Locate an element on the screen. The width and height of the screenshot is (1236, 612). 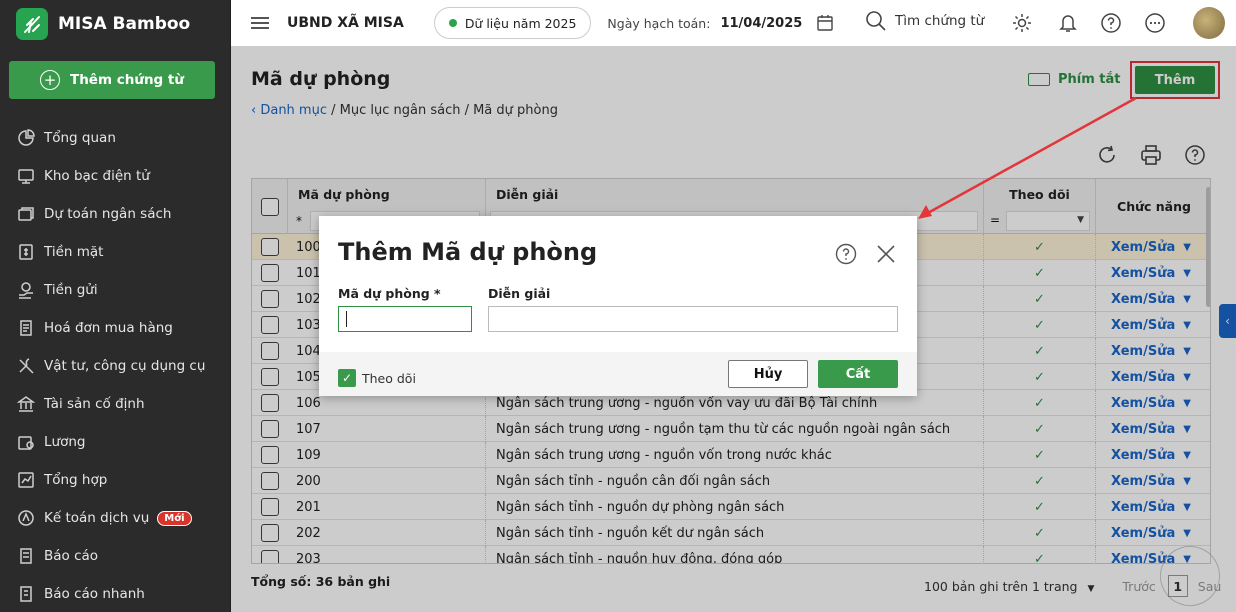
add-voucher-button: + Thêm chứng từ is located at coordinates (112, 80).